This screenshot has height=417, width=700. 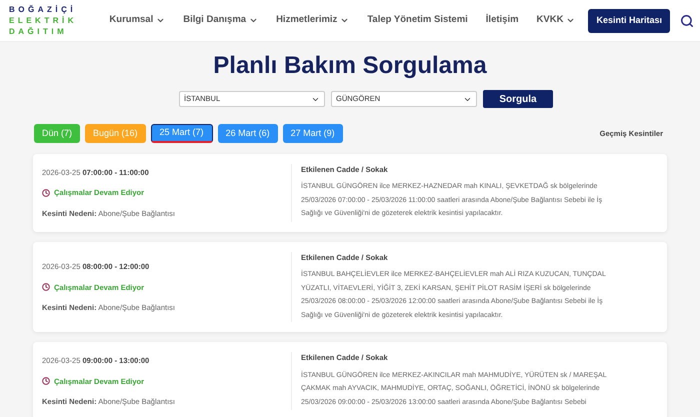 What do you see at coordinates (43, 20) in the screenshot?
I see `logo: BOĞAZİÇİ ELEKTRİK DAĞITIM` at bounding box center [43, 20].